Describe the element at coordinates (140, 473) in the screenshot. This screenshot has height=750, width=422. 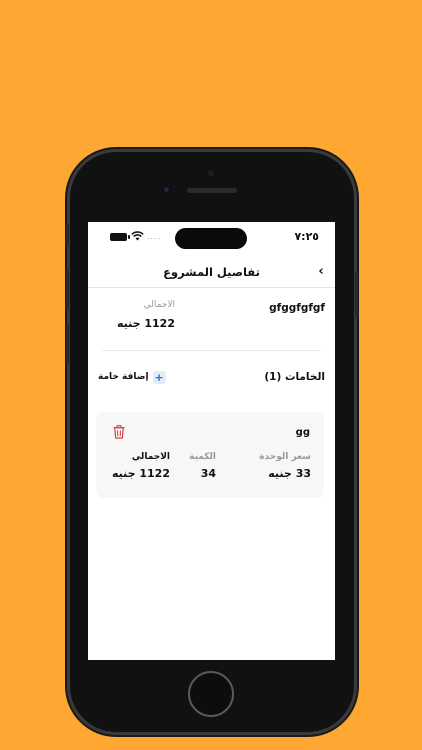
I see `item-total-value: 1122 جنيه` at that location.